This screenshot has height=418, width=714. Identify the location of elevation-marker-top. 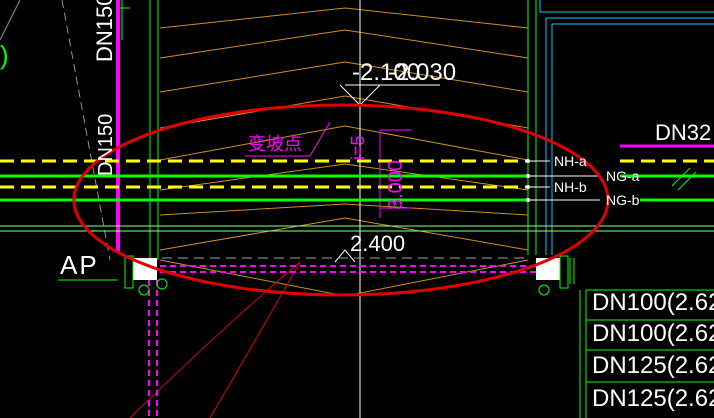
(389, 95).